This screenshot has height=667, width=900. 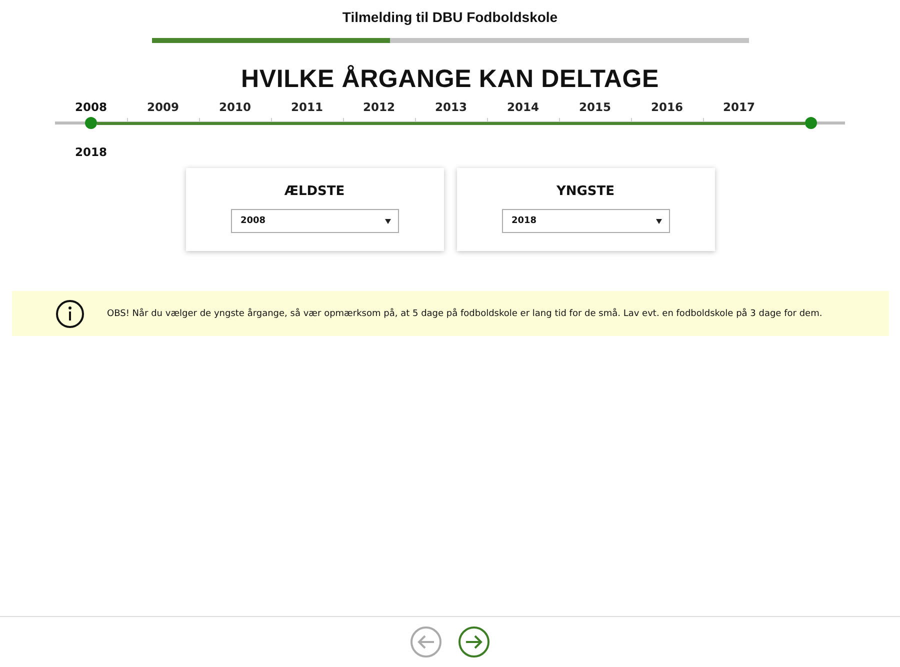 I want to click on page-heading: HVILKE ÅRGANGE KAN DELTAGE, so click(x=450, y=79).